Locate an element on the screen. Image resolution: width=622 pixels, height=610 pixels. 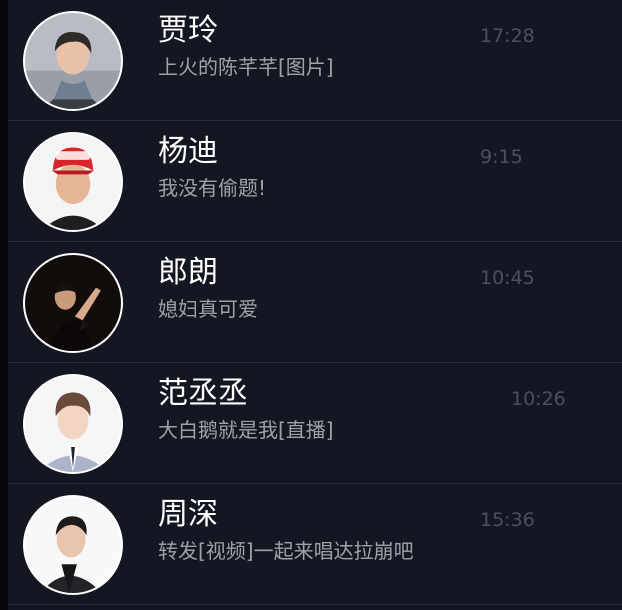
message-time: 17:28 is located at coordinates (507, 36).